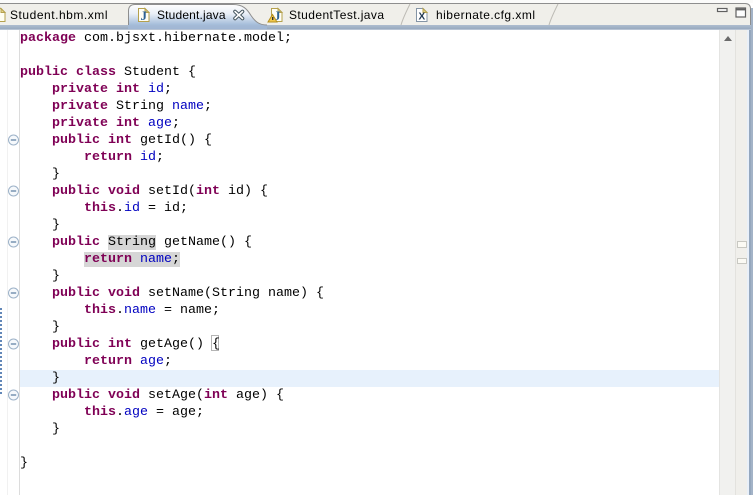 This screenshot has height=495, width=753. What do you see at coordinates (421, 17) in the screenshot?
I see `svg-text: X` at bounding box center [421, 17].